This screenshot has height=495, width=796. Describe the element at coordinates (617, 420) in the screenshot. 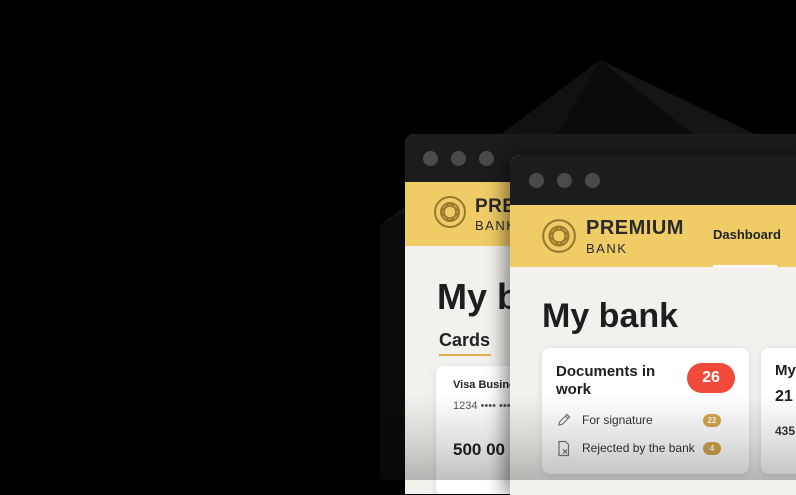

I see `for-signature-link: For signature` at that location.